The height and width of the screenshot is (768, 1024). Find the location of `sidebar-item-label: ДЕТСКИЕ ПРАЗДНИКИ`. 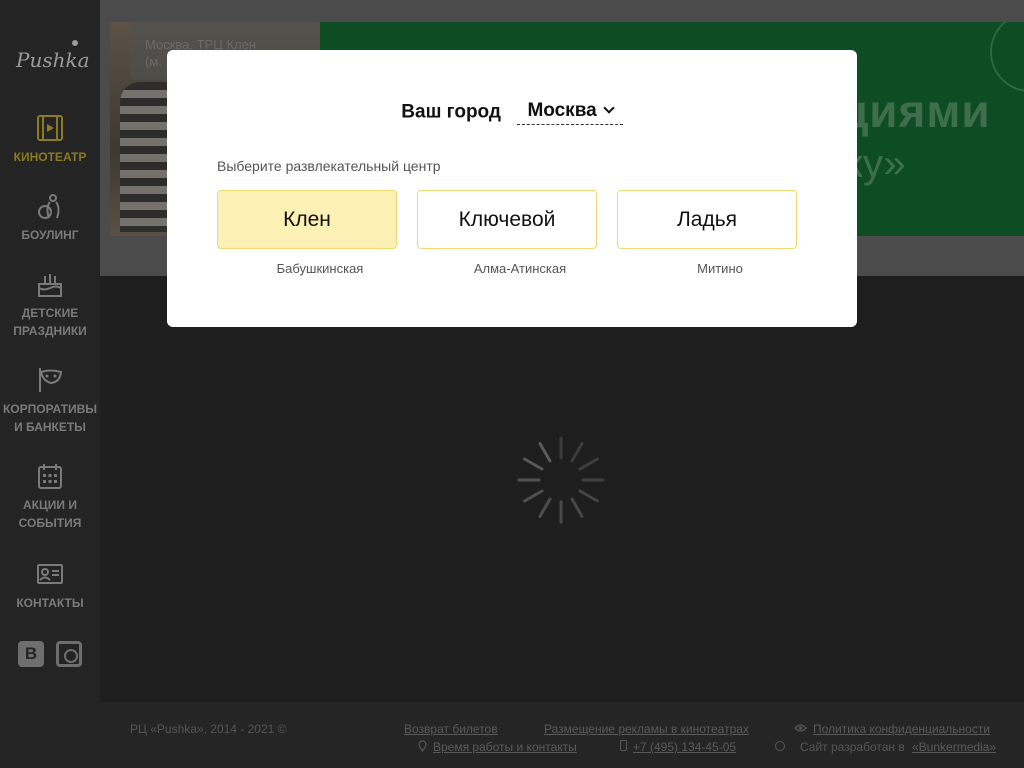

sidebar-item-label: ДЕТСКИЕ ПРАЗДНИКИ is located at coordinates (50, 322).